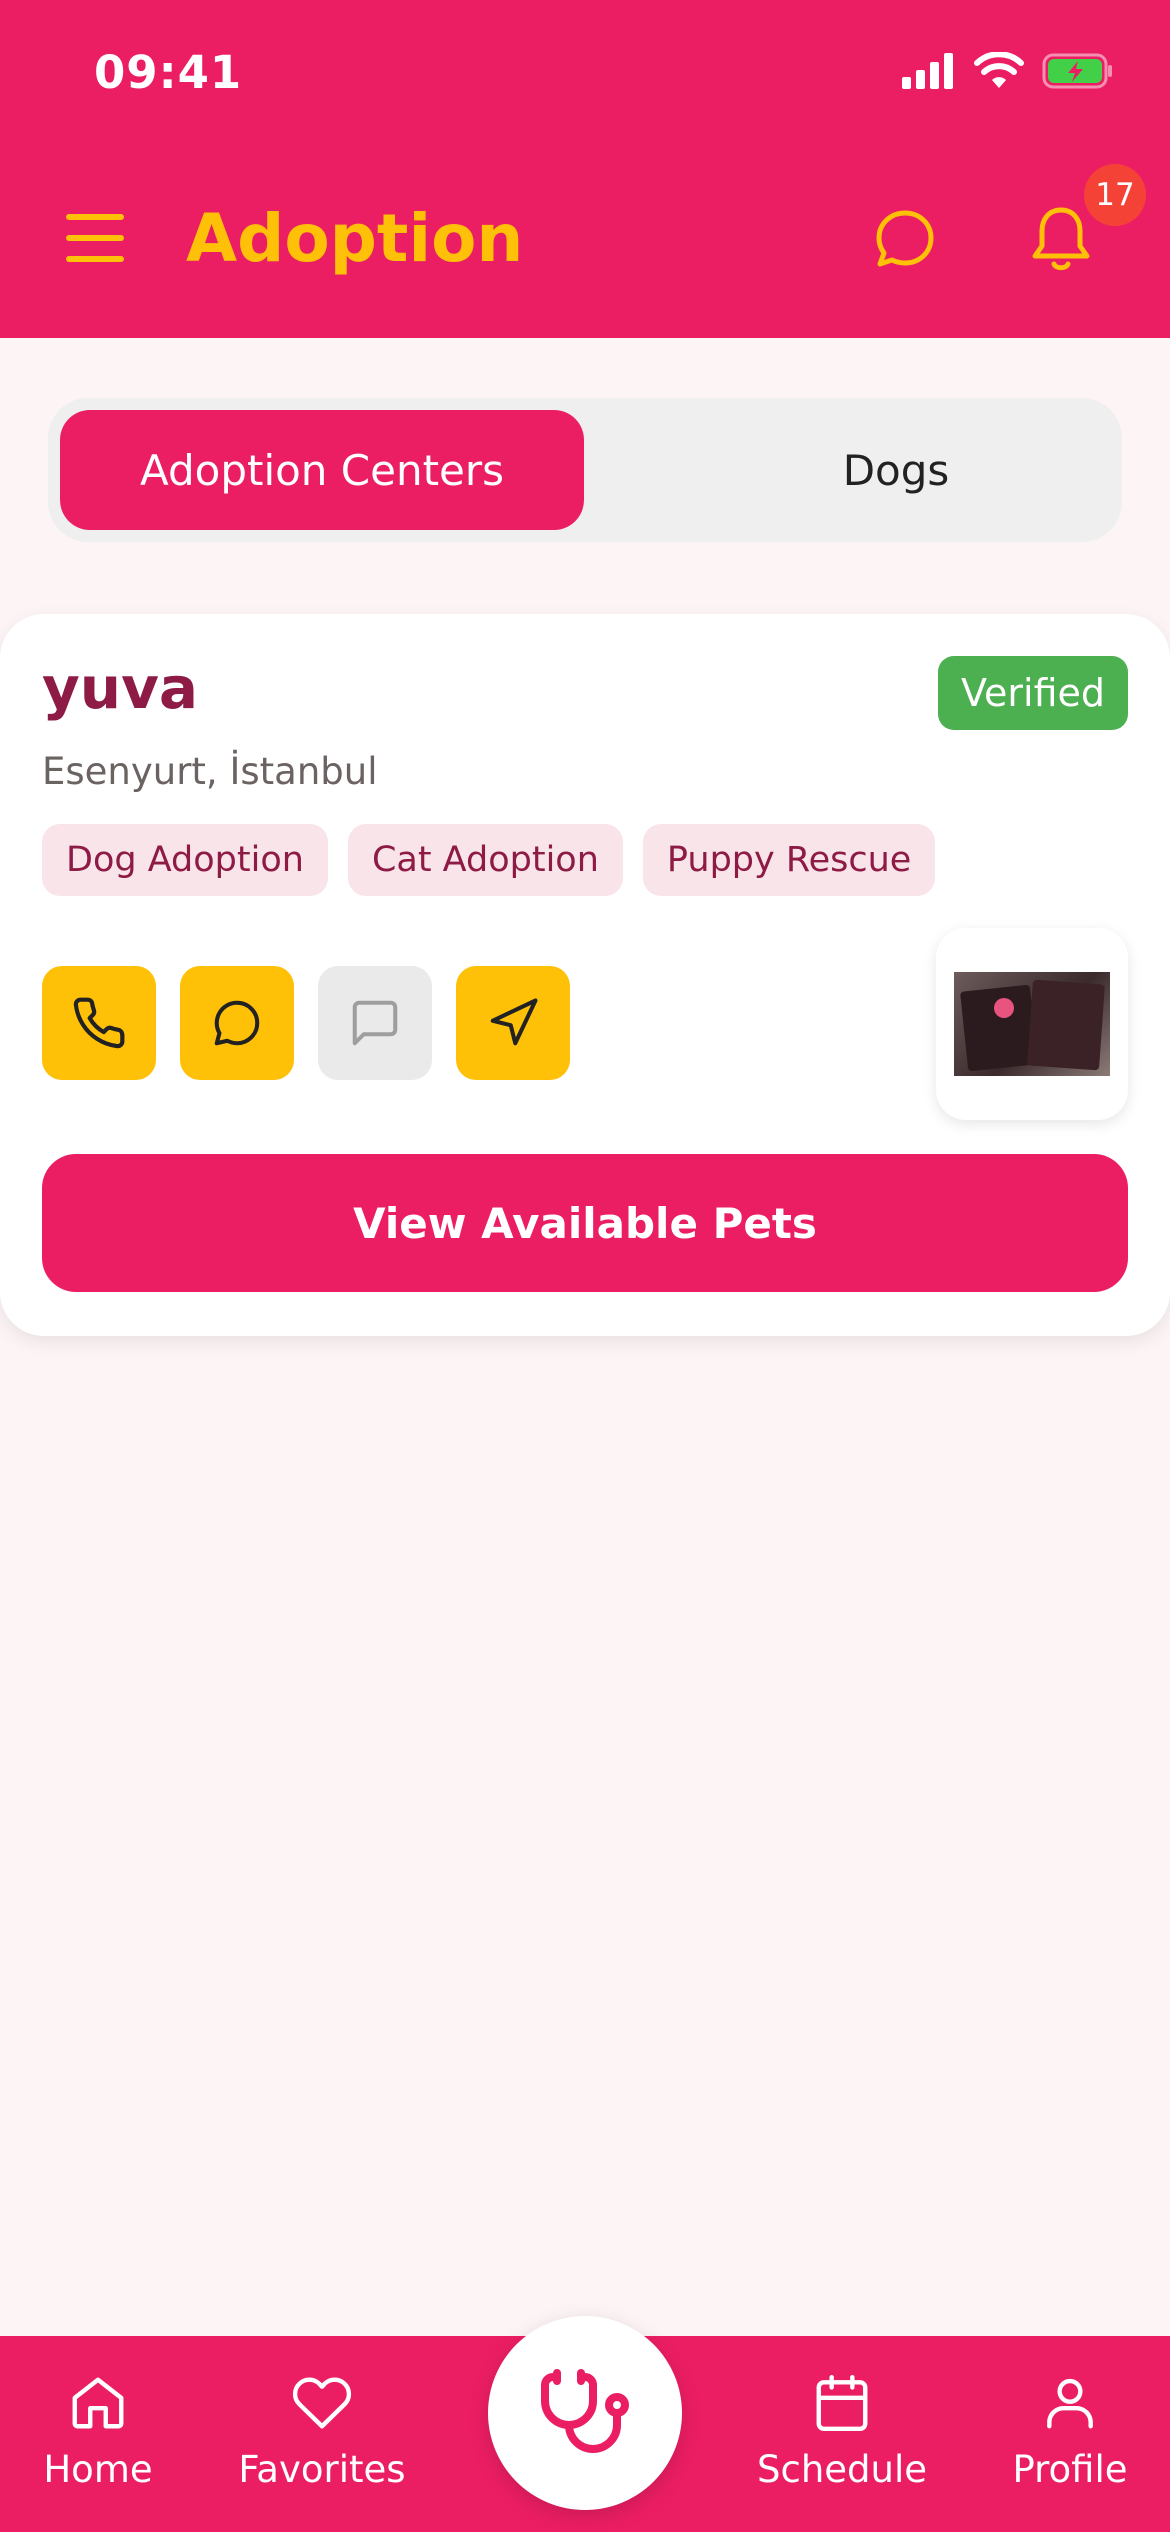 The width and height of the screenshot is (1170, 2532). What do you see at coordinates (210, 771) in the screenshot?
I see `center-location: Esenyurt, İstanbul` at bounding box center [210, 771].